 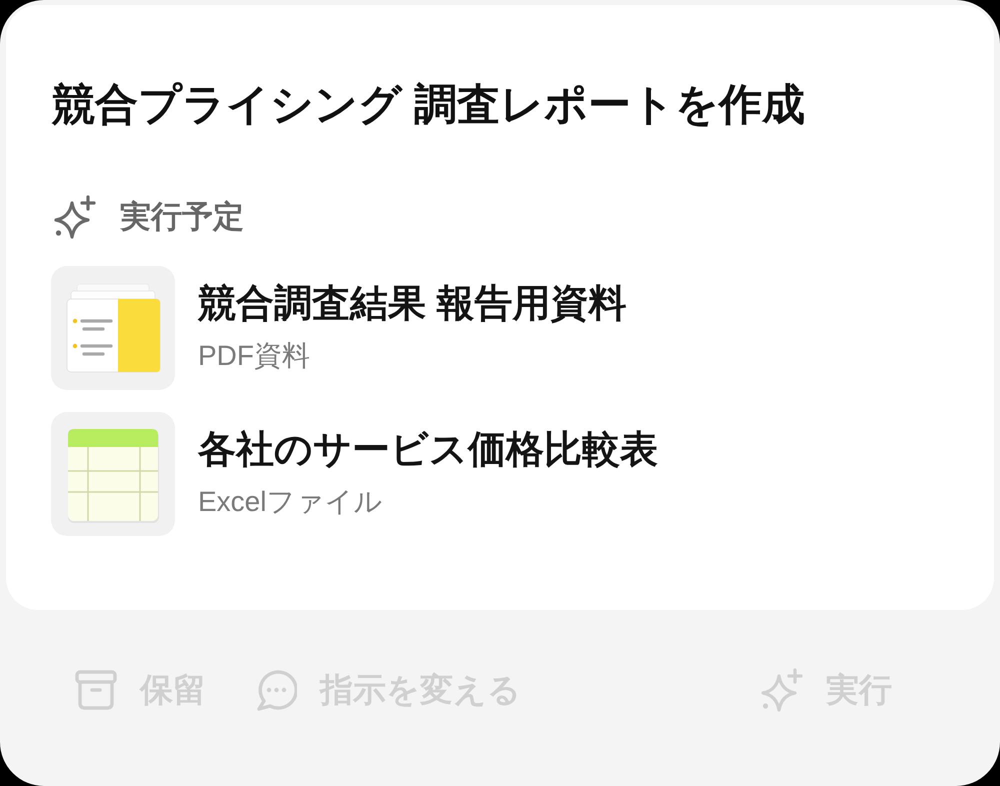 What do you see at coordinates (182, 217) in the screenshot?
I see `section-label: 実行予定` at bounding box center [182, 217].